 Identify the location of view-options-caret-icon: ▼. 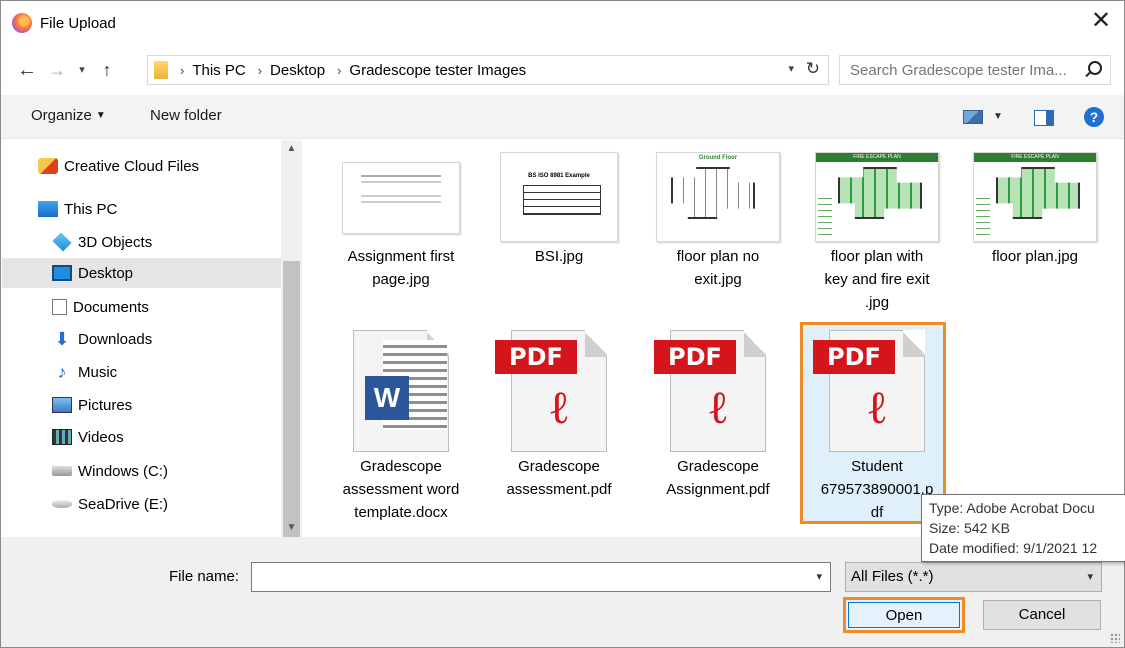
(998, 116).